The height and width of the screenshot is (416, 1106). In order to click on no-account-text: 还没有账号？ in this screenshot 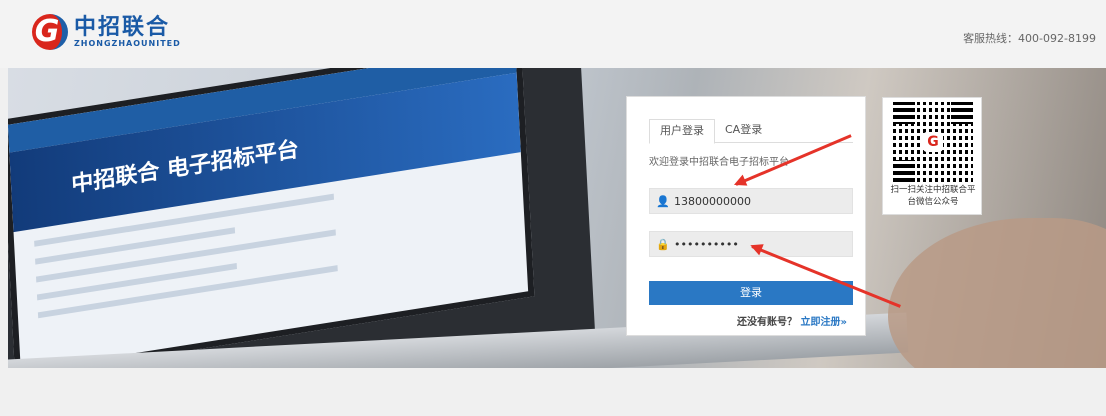, I will do `click(767, 322)`.